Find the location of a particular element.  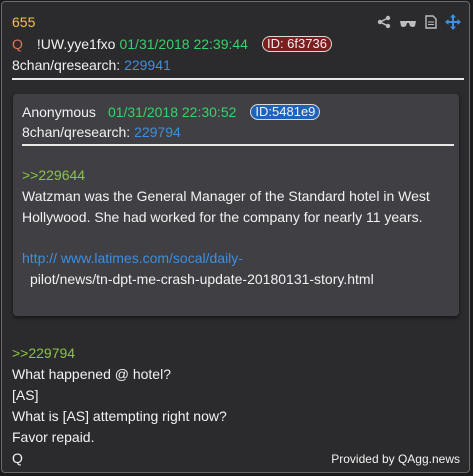

post-line: What is [AS] attempting right now? is located at coordinates (119, 416).